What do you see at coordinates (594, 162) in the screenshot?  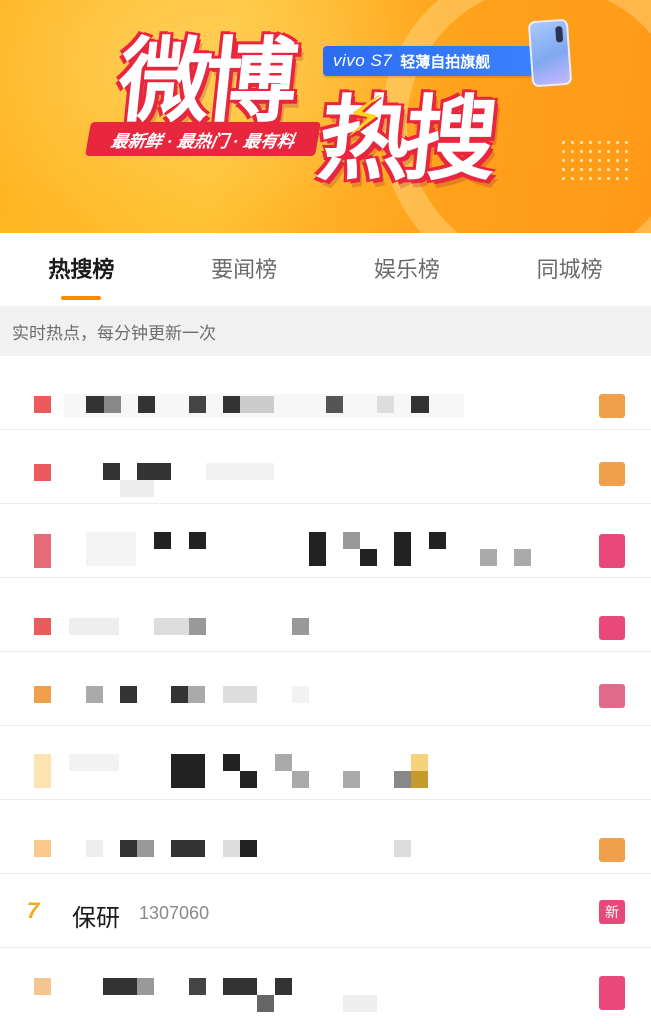 I see `banner-dots-decoration` at bounding box center [594, 162].